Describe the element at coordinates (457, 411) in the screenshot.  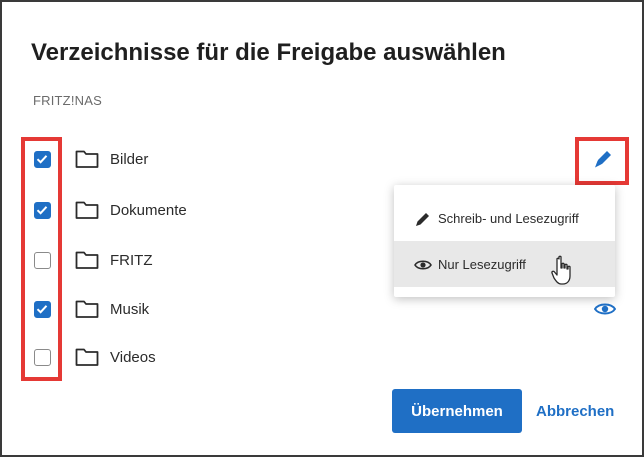
I see `apply-button: Übernehmen` at that location.